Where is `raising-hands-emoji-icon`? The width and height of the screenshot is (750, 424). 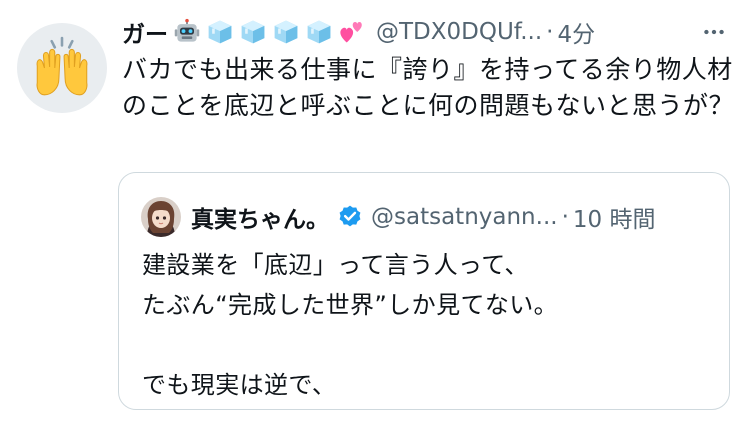 raising-hands-emoji-icon is located at coordinates (62, 66).